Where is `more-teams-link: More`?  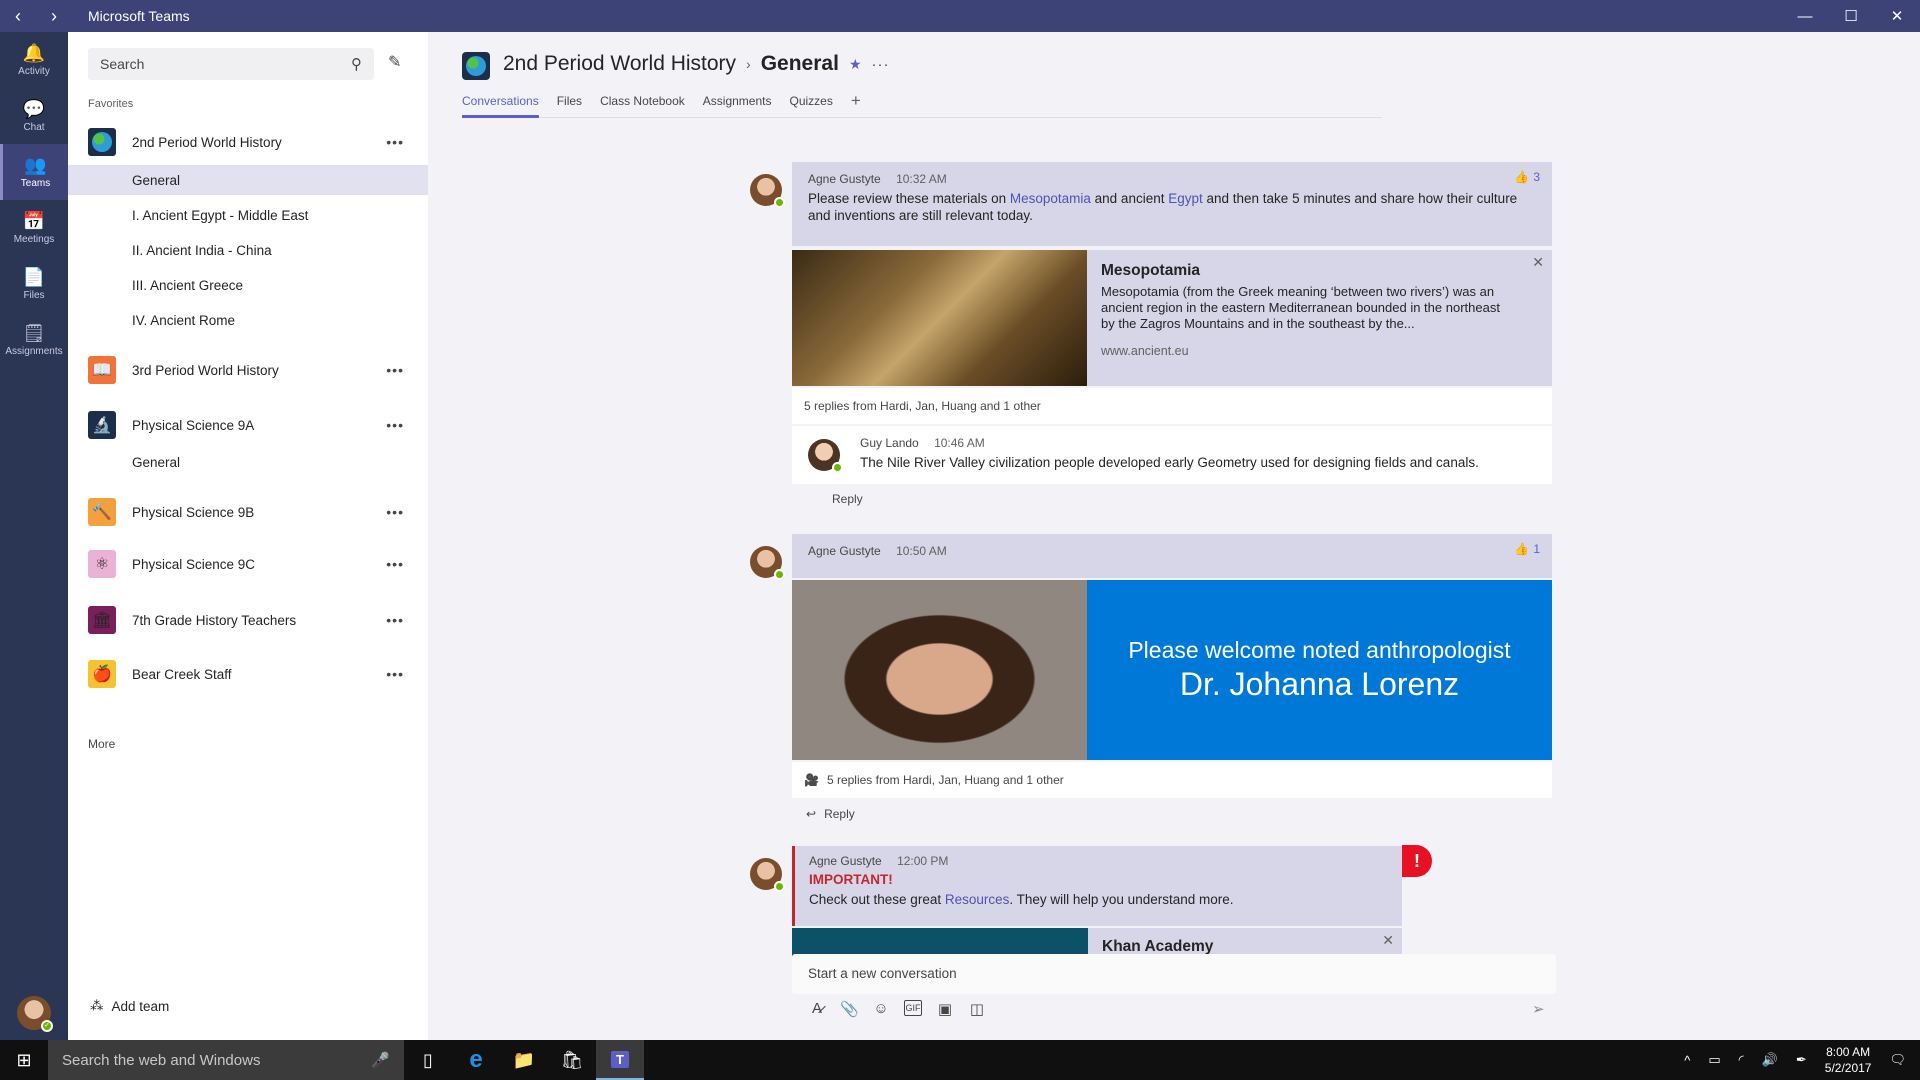
more-teams-link: More is located at coordinates (101, 744).